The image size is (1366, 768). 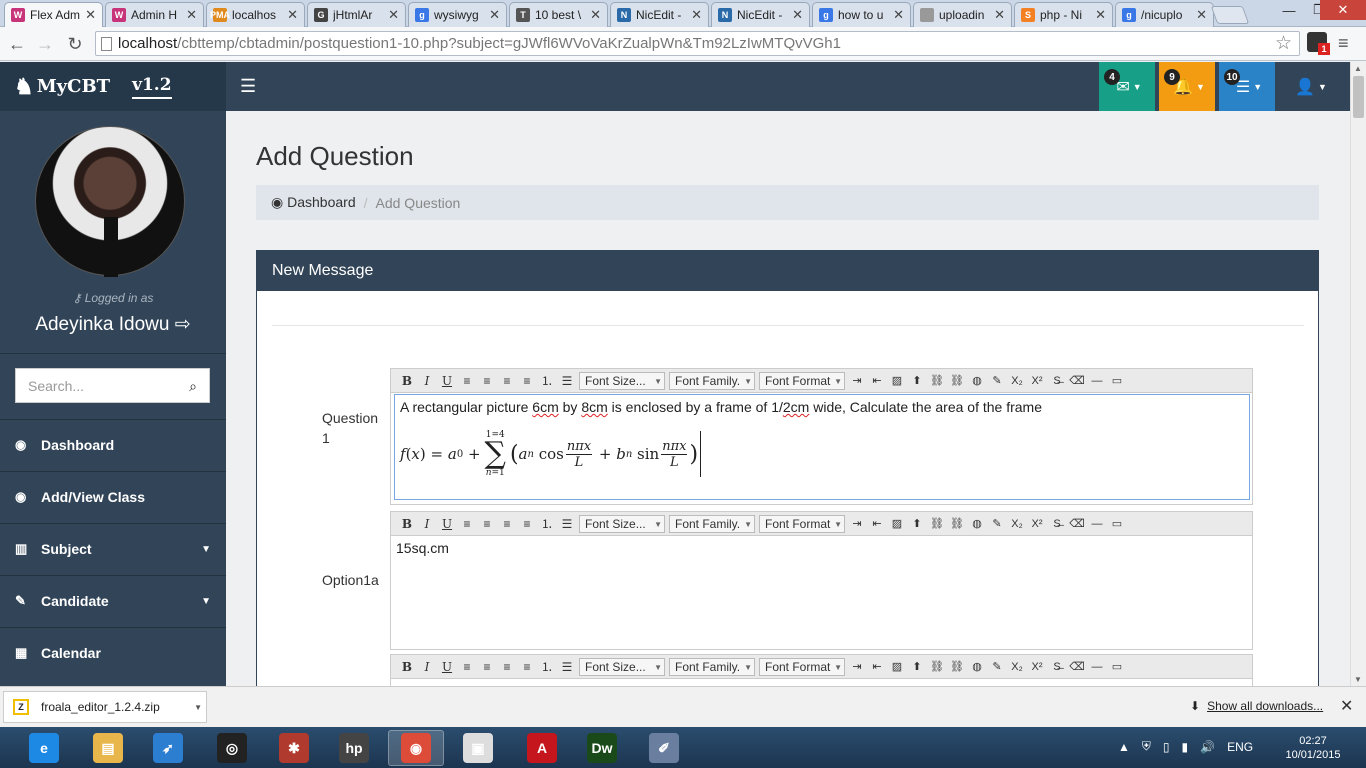 I want to click on user-dropdown: 👤 ▼, so click(x=1309, y=86).